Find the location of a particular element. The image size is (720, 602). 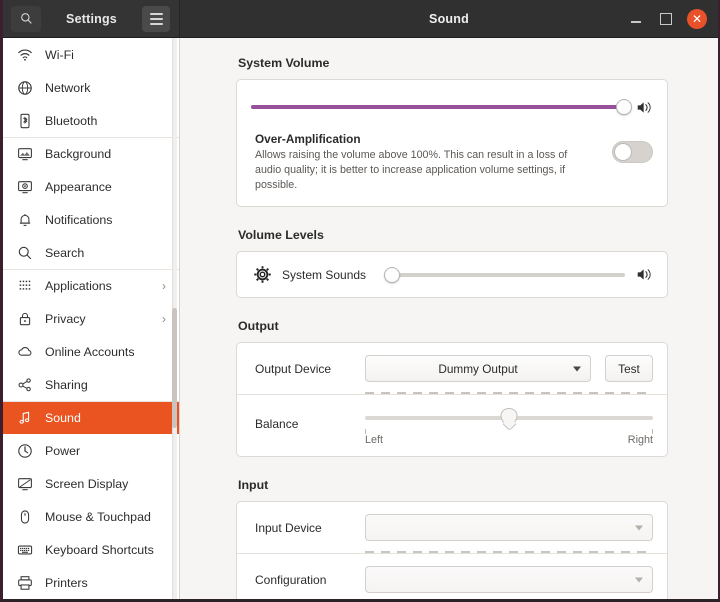

test-button: Test is located at coordinates (629, 369).